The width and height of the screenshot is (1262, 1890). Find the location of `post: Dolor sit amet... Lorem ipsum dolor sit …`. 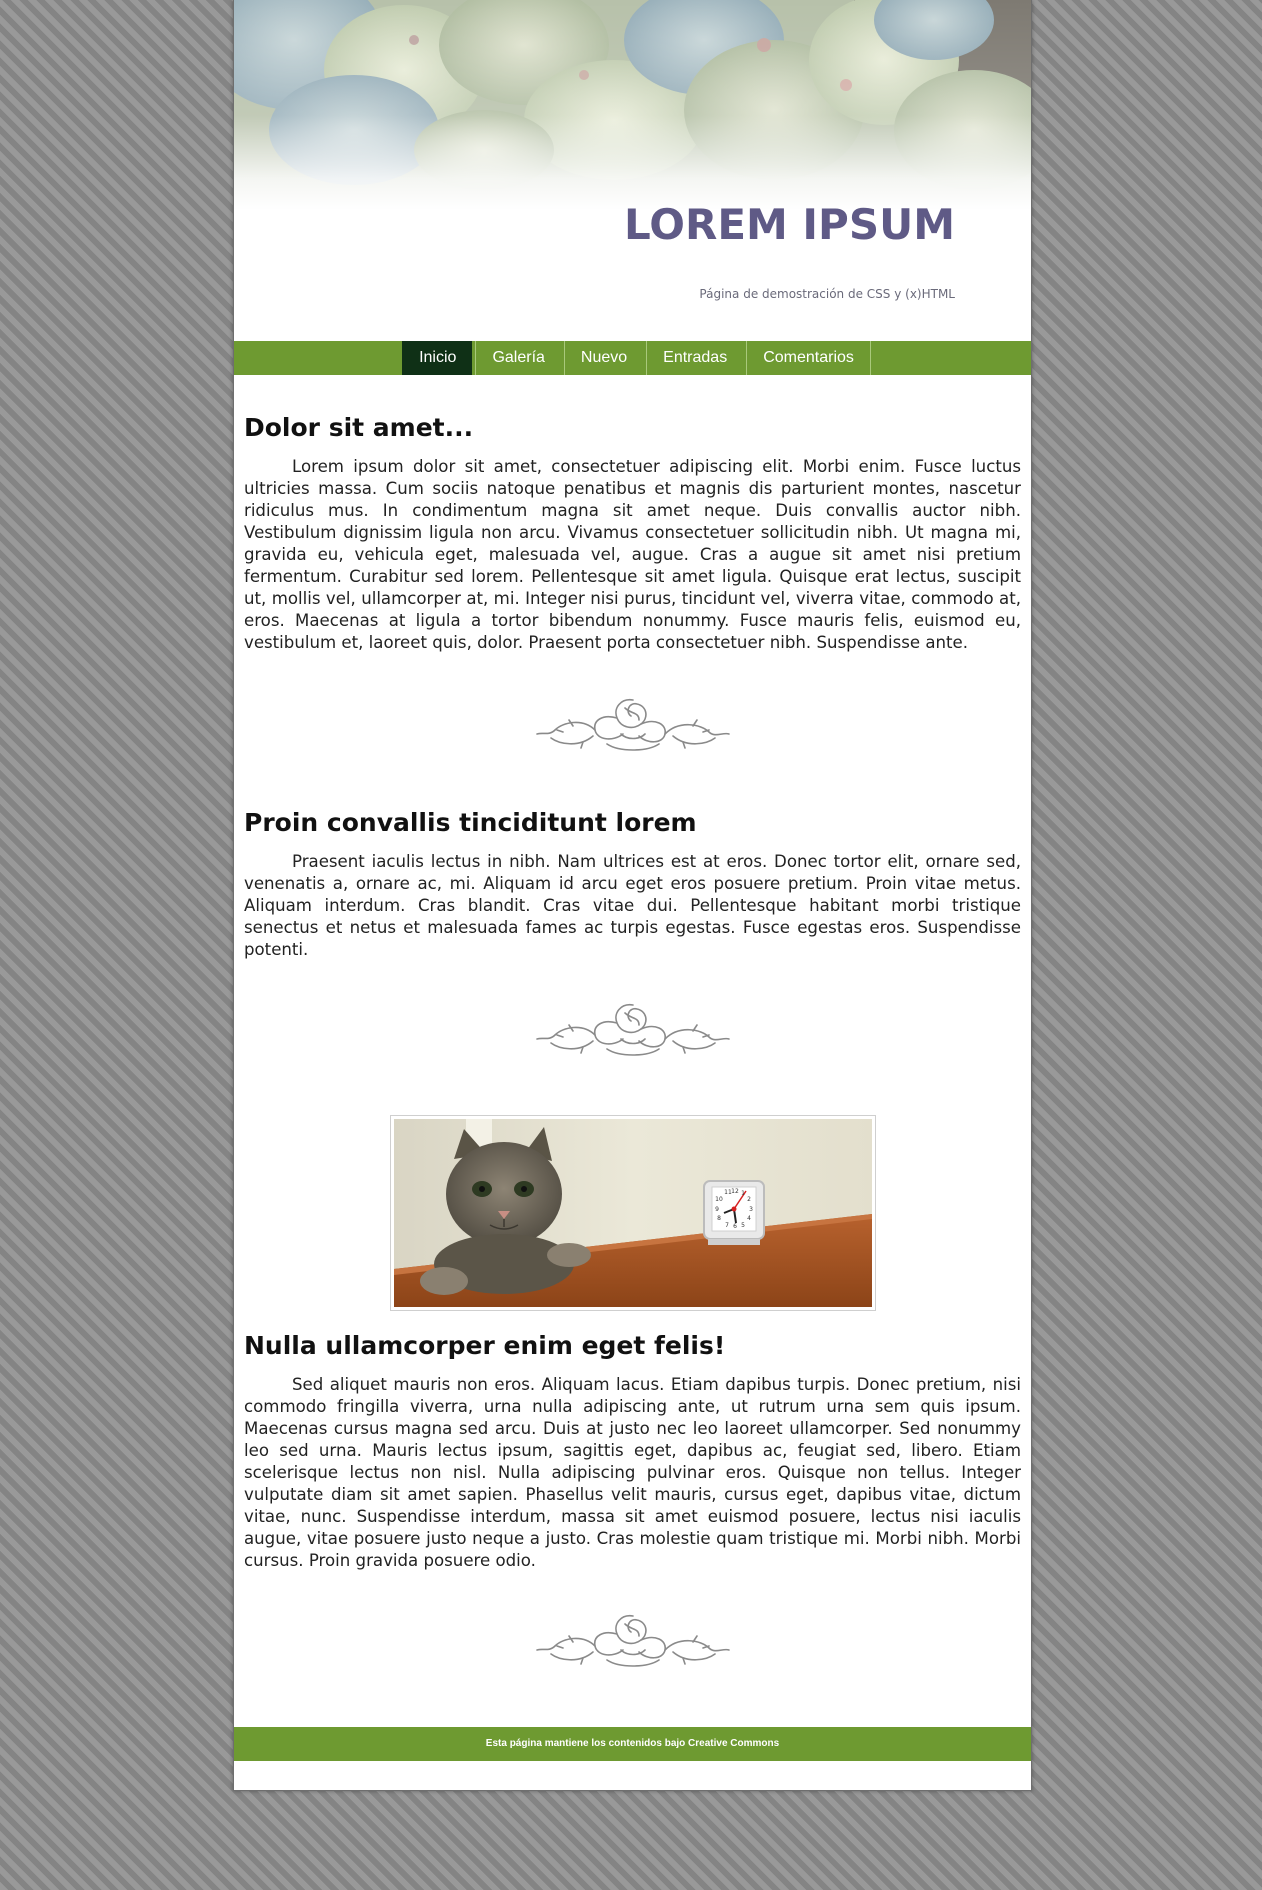

post: Dolor sit amet... Lorem ipsum dolor sit … is located at coordinates (632, 514).